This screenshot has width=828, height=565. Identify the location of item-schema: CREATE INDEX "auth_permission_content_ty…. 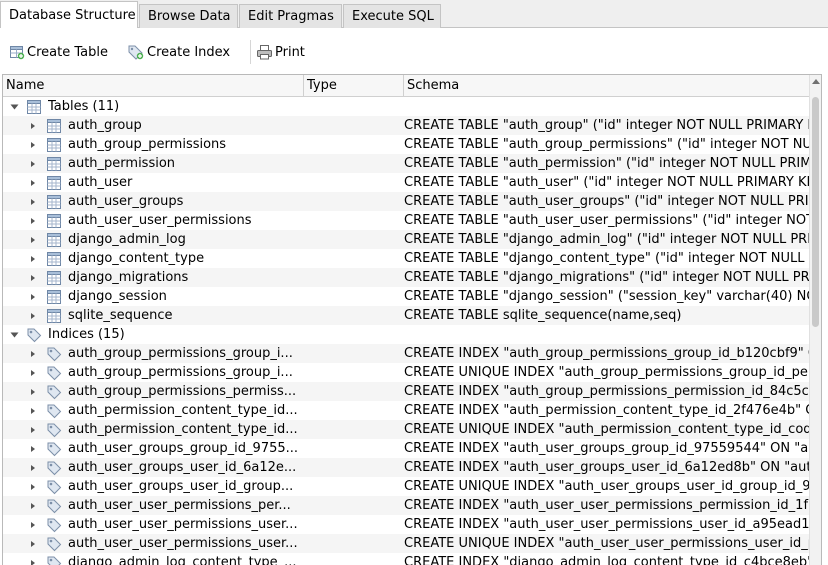
(606, 410).